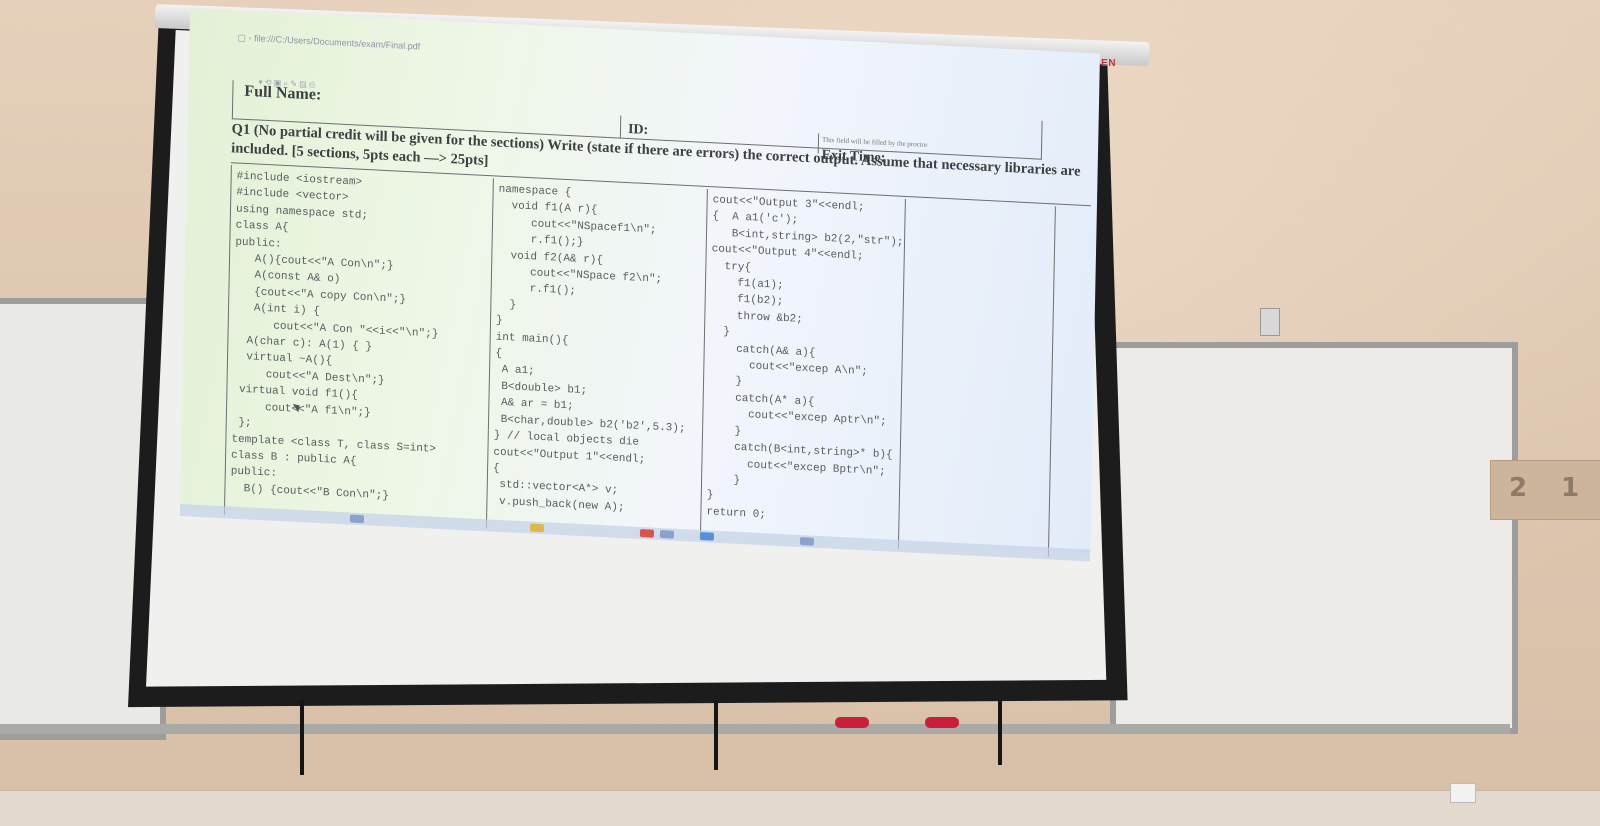 Image resolution: width=1600 pixels, height=826 pixels. Describe the element at coordinates (1270, 322) in the screenshot. I see `wall-sensor` at that location.